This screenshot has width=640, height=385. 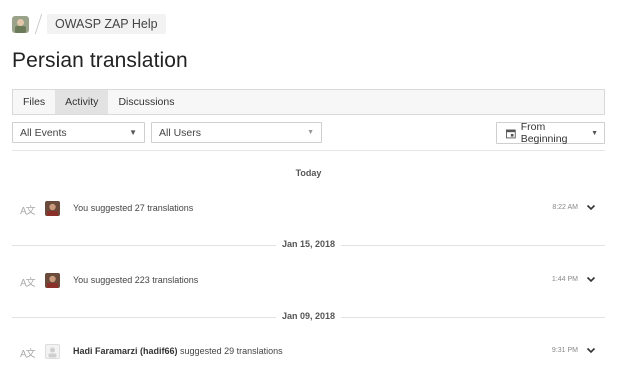 I want to click on date-range-label: From Beginning, so click(x=544, y=133).